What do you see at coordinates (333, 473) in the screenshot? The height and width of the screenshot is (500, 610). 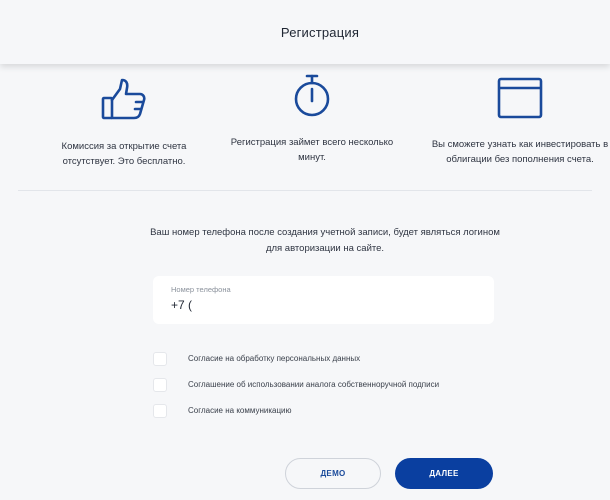 I see `demo-button: ДЕМО` at bounding box center [333, 473].